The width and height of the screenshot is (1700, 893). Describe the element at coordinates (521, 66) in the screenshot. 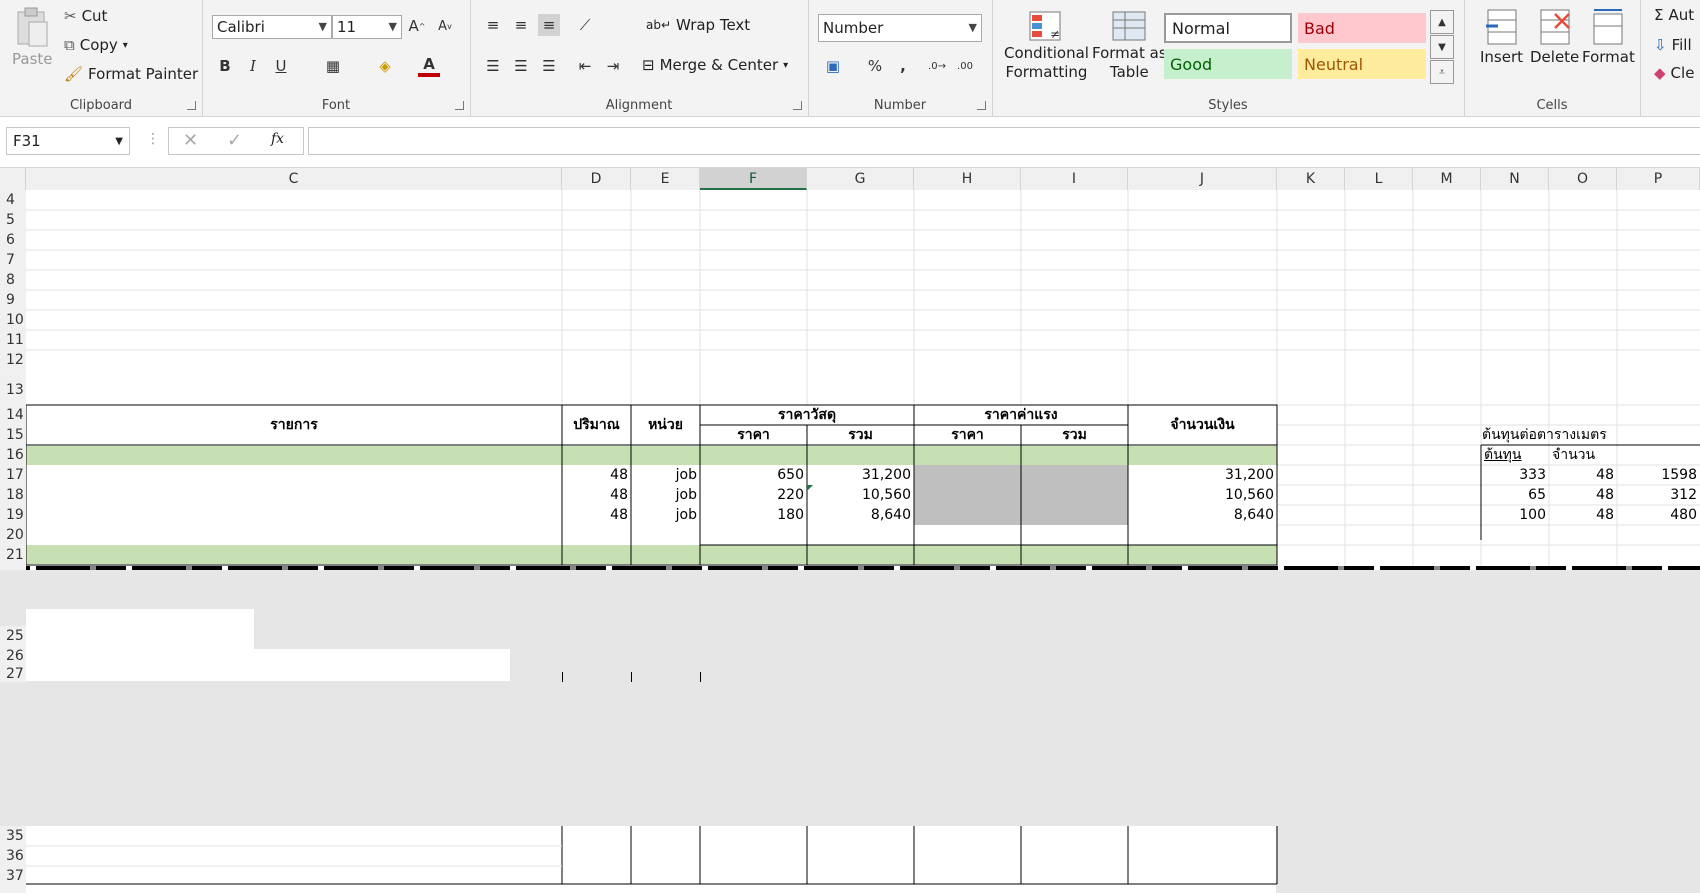

I see `align-center-icon: ☰` at that location.